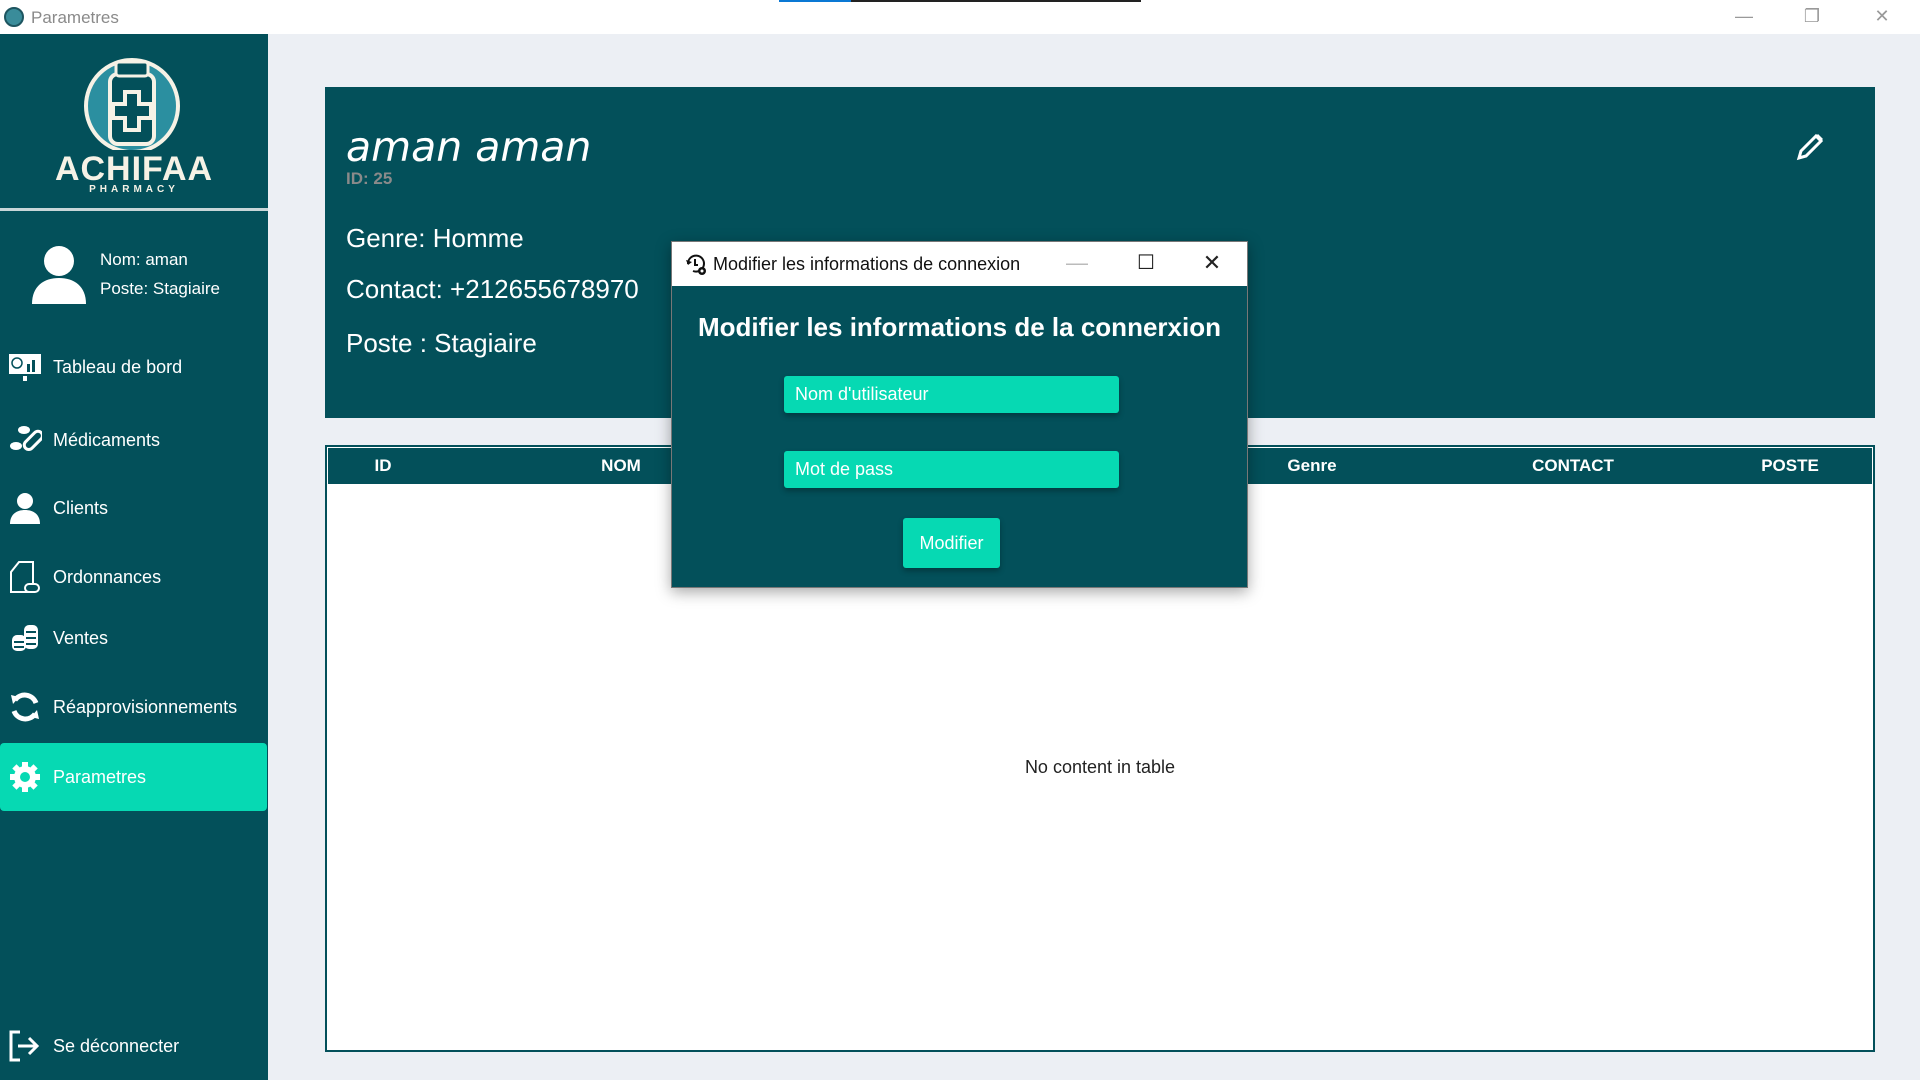 This screenshot has height=1080, width=1920. What do you see at coordinates (1790, 466) in the screenshot?
I see `column-header-poste: POSTE` at bounding box center [1790, 466].